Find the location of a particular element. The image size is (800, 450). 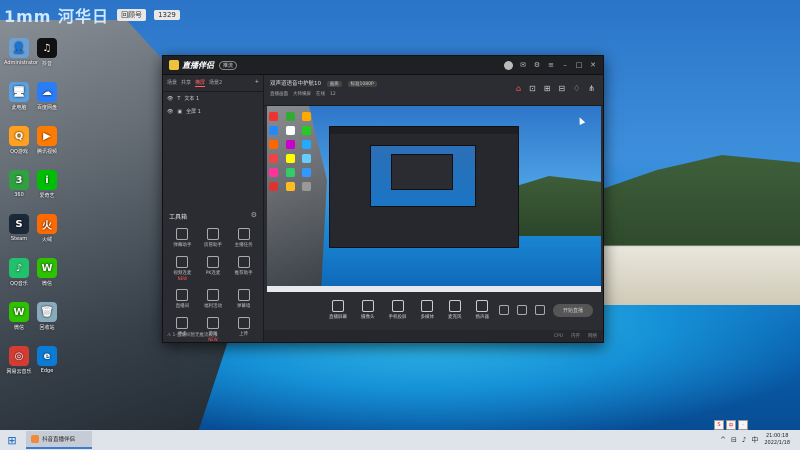

tool-item: 更多 is located at coordinates (182, 329).